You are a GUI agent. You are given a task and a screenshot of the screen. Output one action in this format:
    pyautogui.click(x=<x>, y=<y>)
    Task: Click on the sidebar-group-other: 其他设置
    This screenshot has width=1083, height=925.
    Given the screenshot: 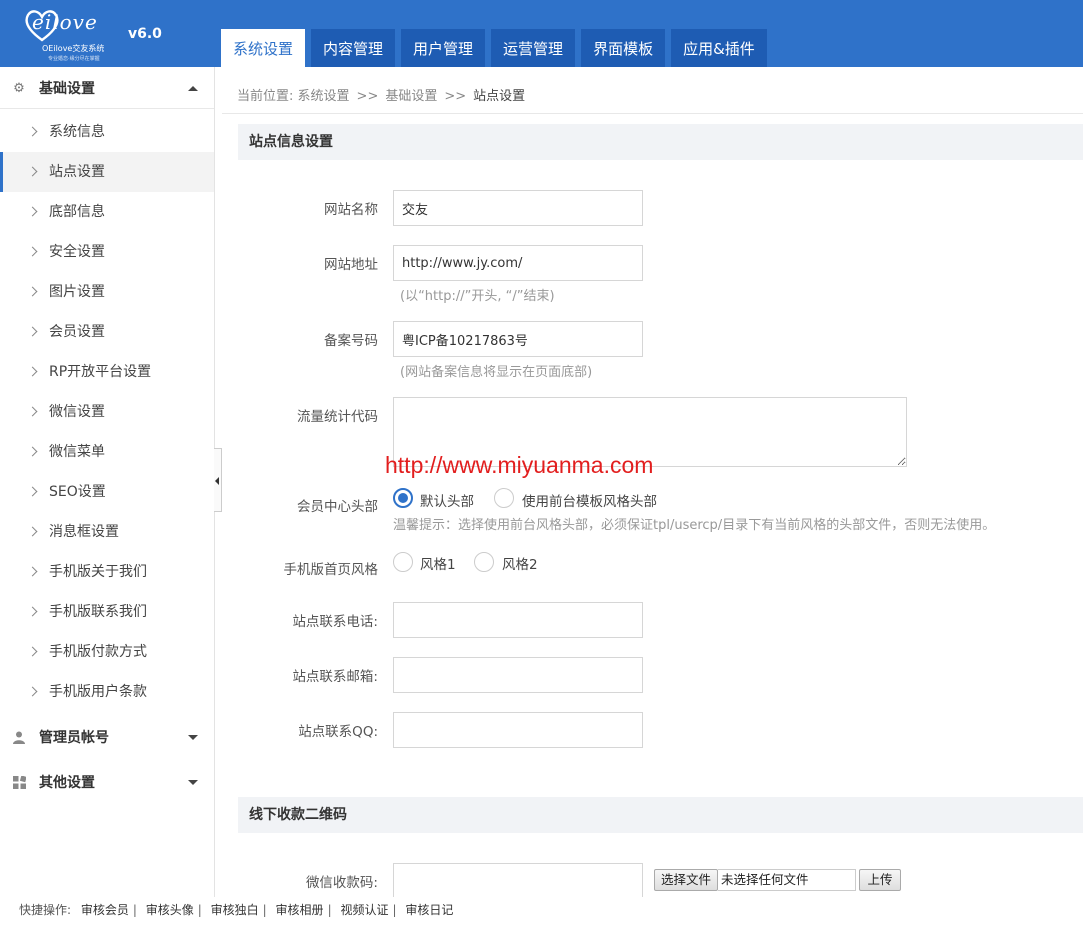 What is the action you would take?
    pyautogui.click(x=107, y=783)
    